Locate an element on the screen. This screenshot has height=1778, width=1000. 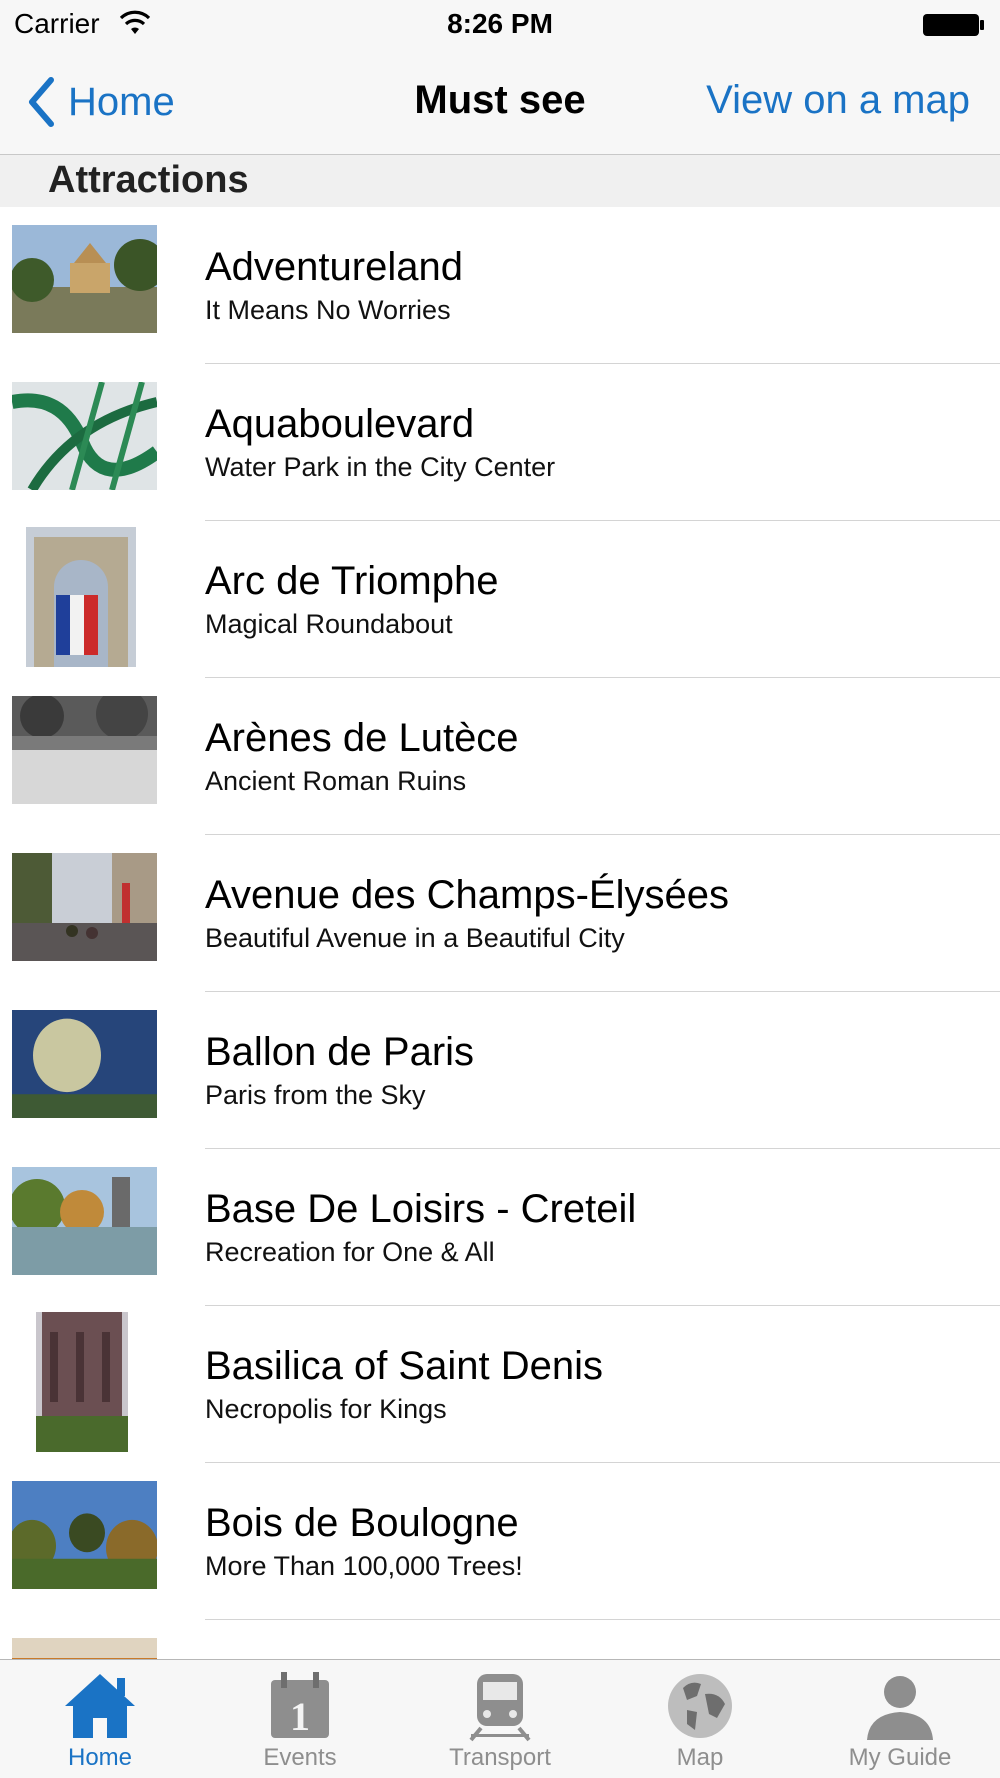
battery-icon is located at coordinates (953, 25).